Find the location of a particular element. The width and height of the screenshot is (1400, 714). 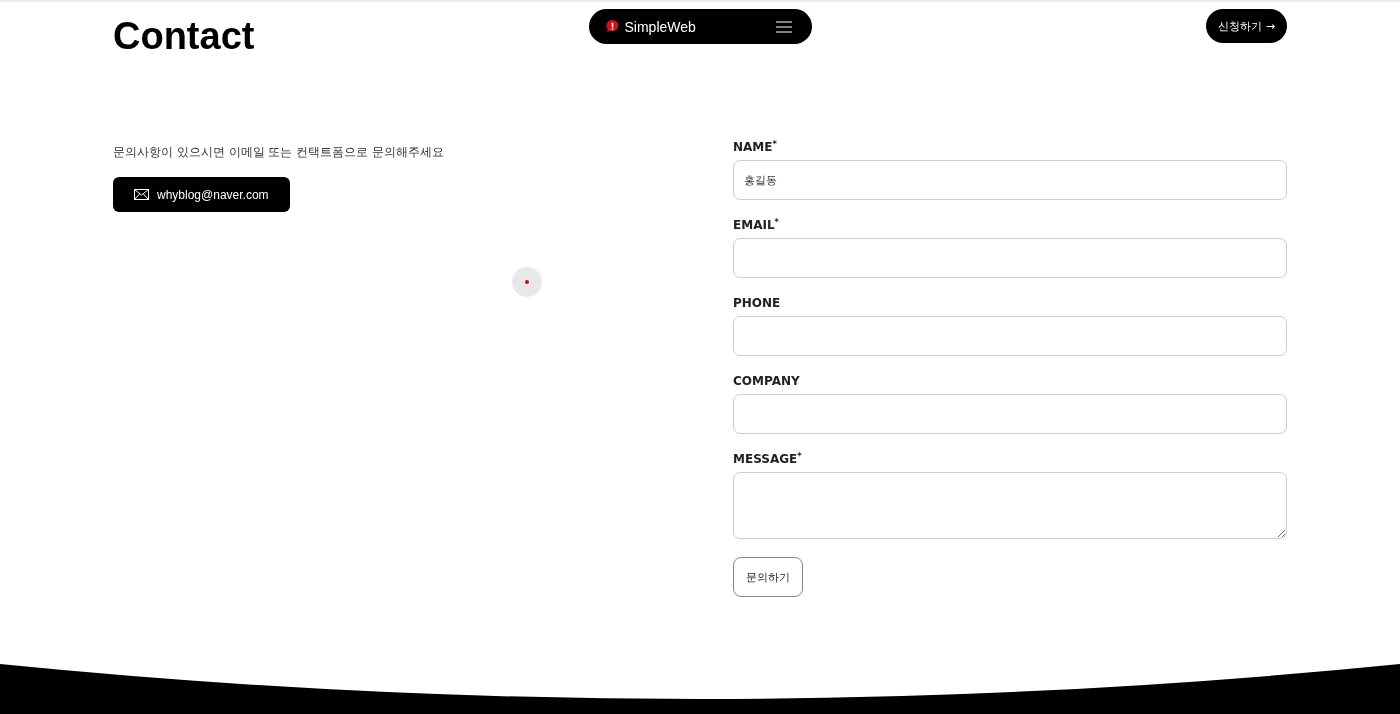

email-button: whyblog@naver.com is located at coordinates (201, 194).